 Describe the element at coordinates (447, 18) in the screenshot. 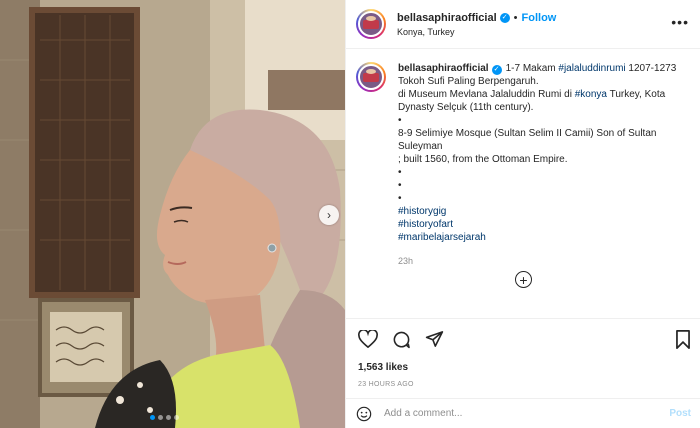

I see `username-link: bellasaphiraofficial` at that location.